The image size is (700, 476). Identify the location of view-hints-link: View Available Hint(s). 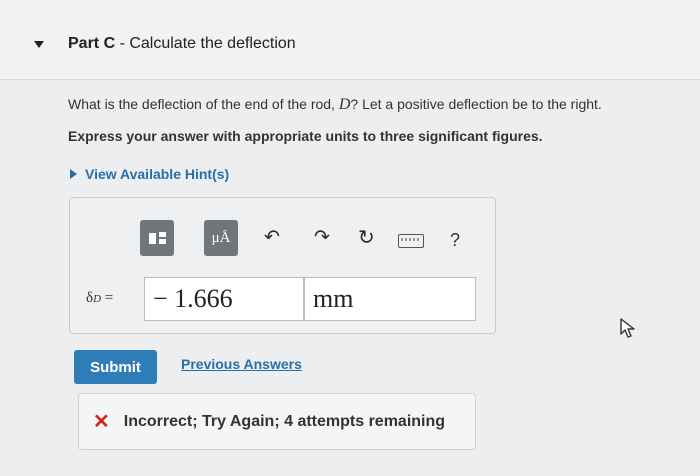
(149, 174).